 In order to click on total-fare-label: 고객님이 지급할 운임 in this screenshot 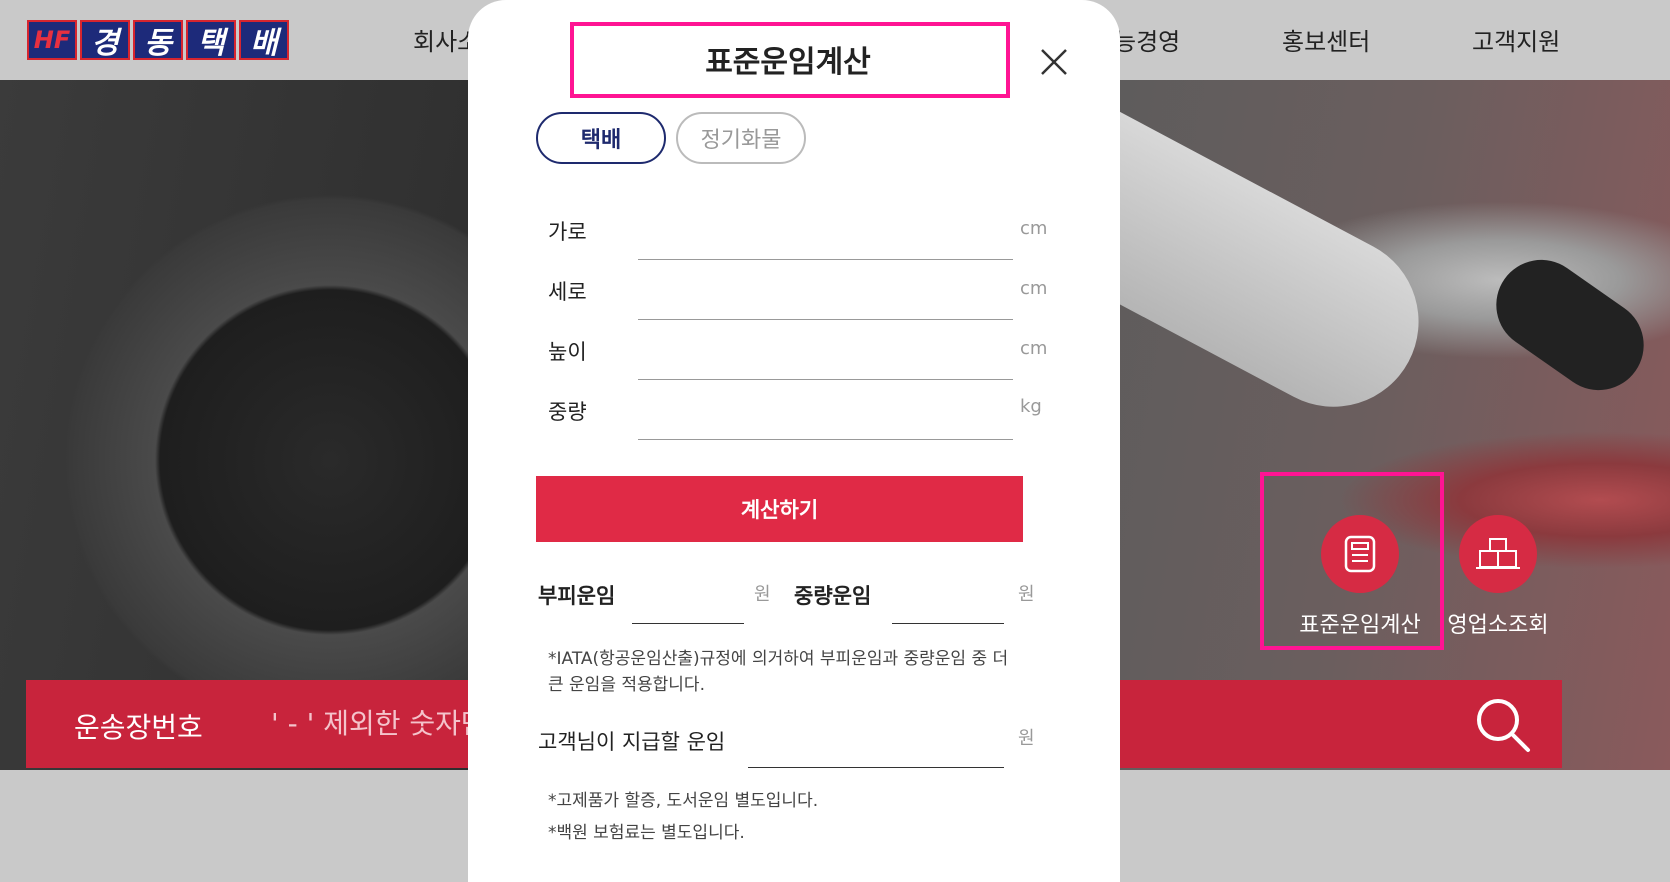, I will do `click(632, 742)`.